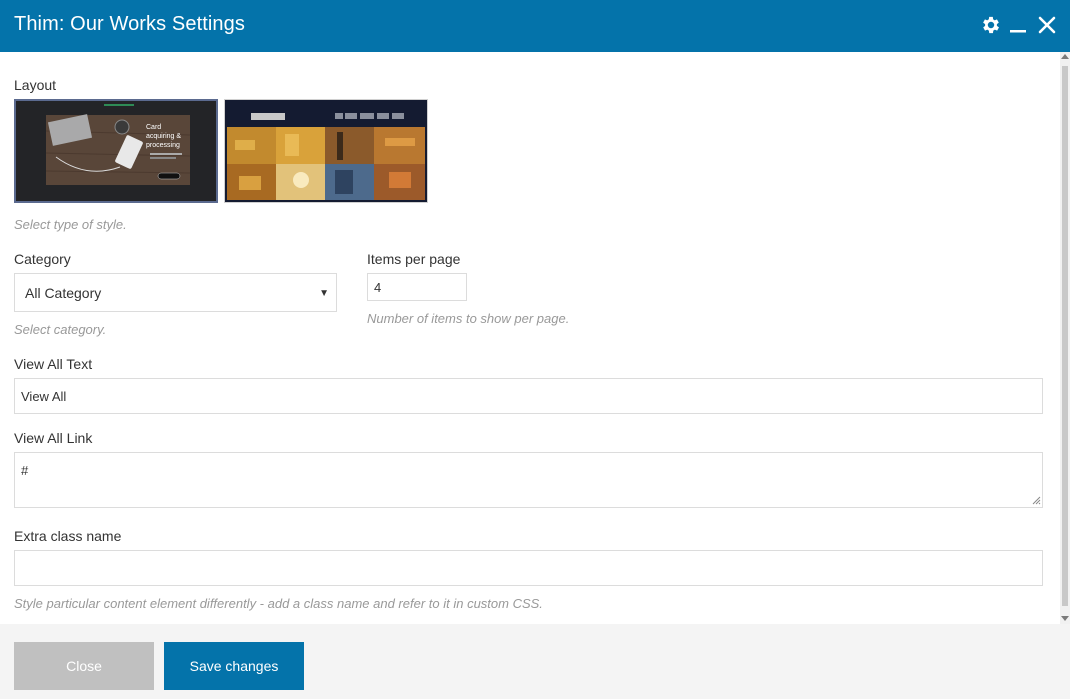 Image resolution: width=1070 pixels, height=699 pixels. Describe the element at coordinates (163, 136) in the screenshot. I see `svg-text: acquiring &` at that location.